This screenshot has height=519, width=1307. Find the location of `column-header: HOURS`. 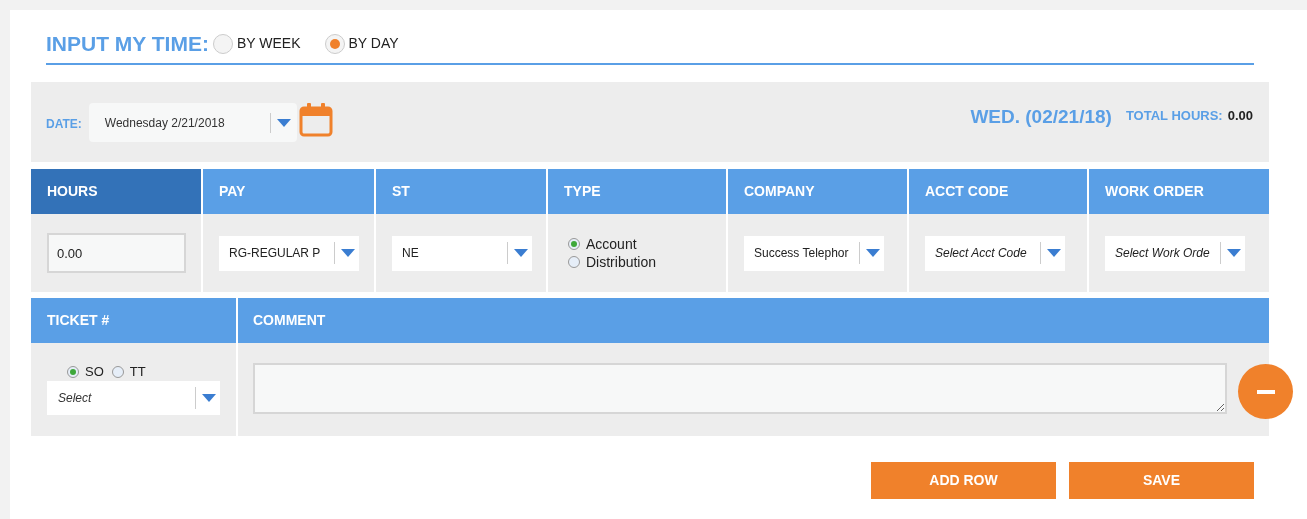

column-header: HOURS is located at coordinates (116, 191).